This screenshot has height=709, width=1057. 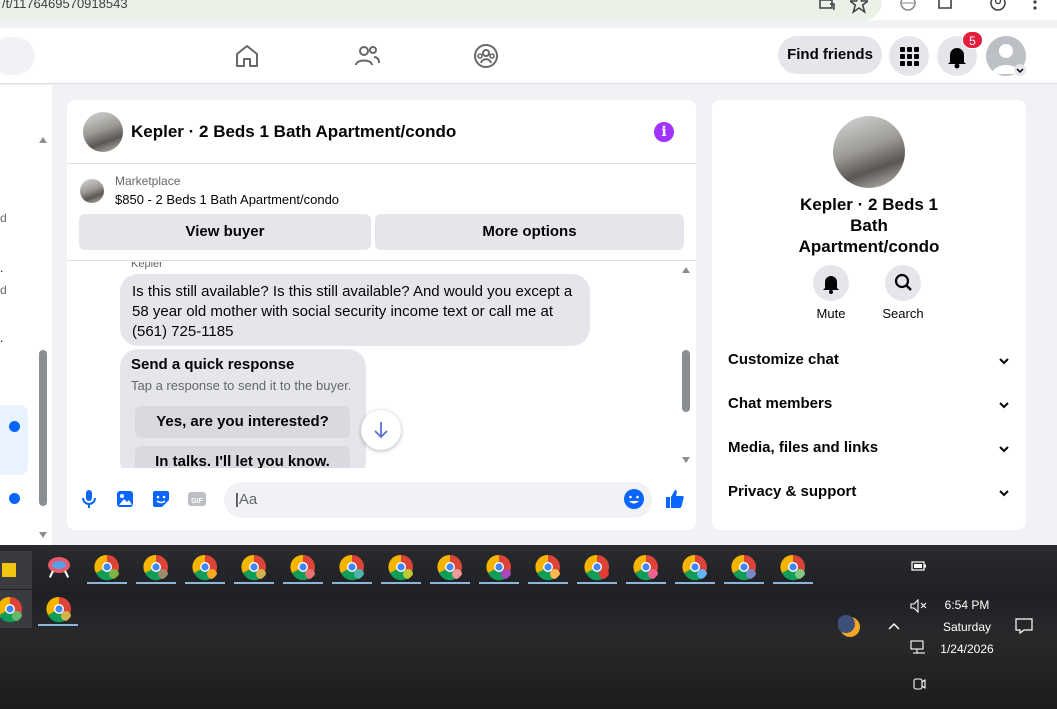 I want to click on quick-reply-button: Yes, are you interested?, so click(x=242, y=422).